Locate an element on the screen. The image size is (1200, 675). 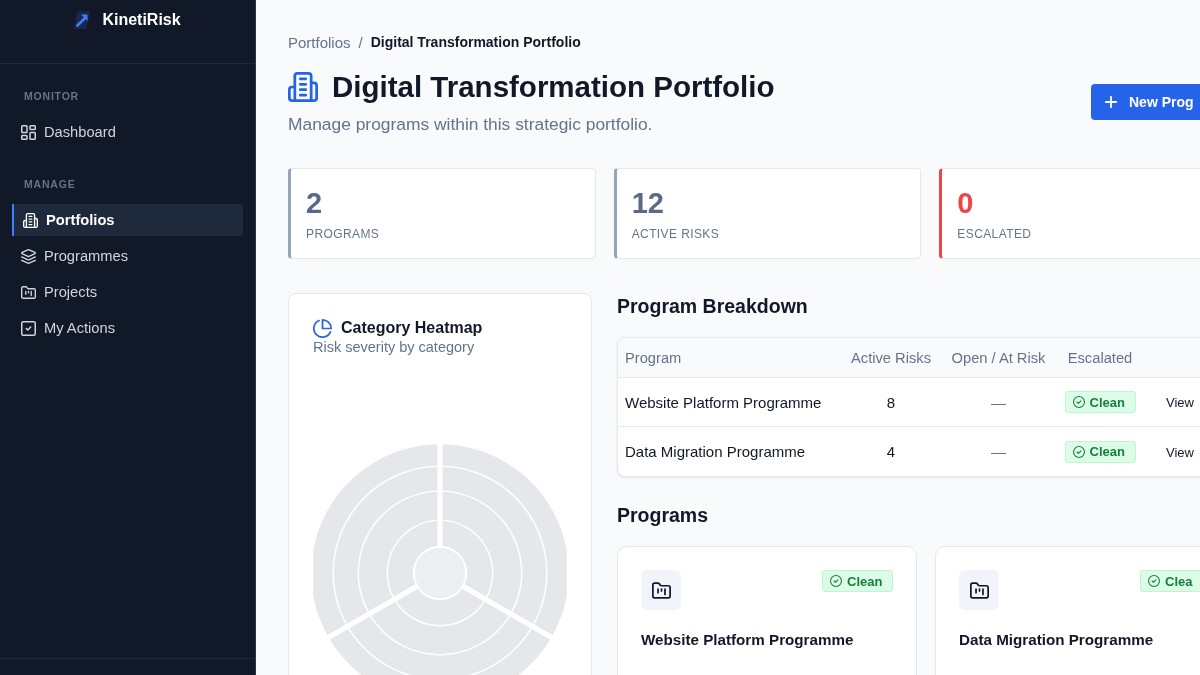
plus-icon is located at coordinates (1111, 102).